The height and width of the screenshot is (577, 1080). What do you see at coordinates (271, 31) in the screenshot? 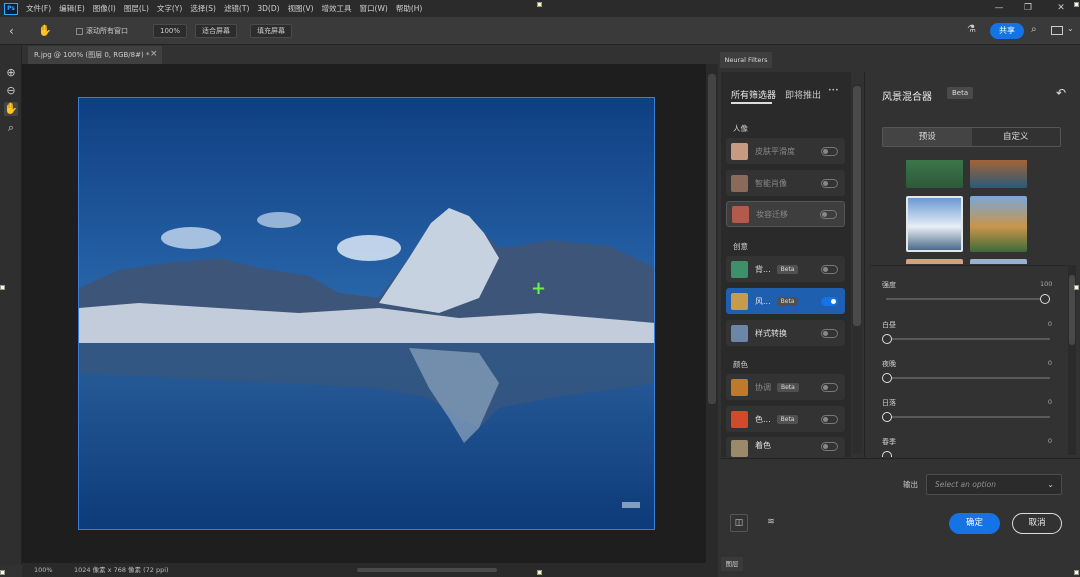
I see `fill-screen-button: 填充屏幕` at bounding box center [271, 31].